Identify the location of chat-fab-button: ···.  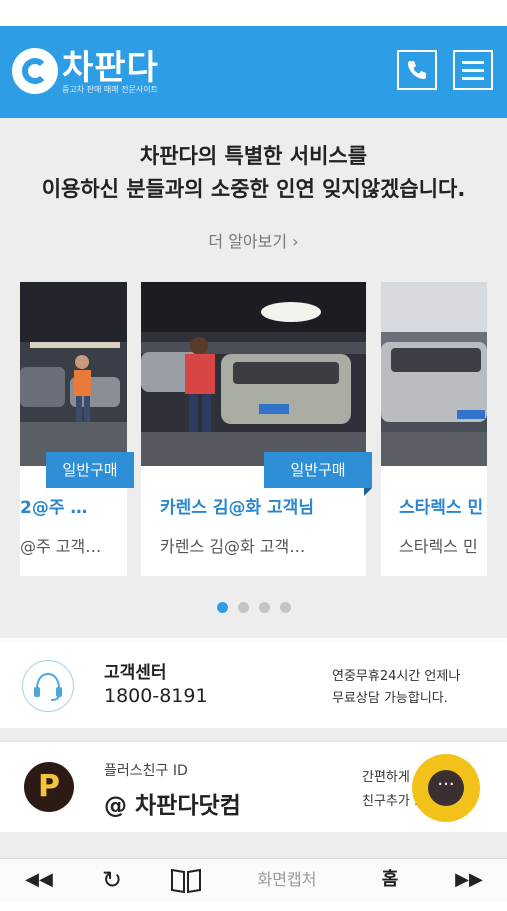
(446, 788).